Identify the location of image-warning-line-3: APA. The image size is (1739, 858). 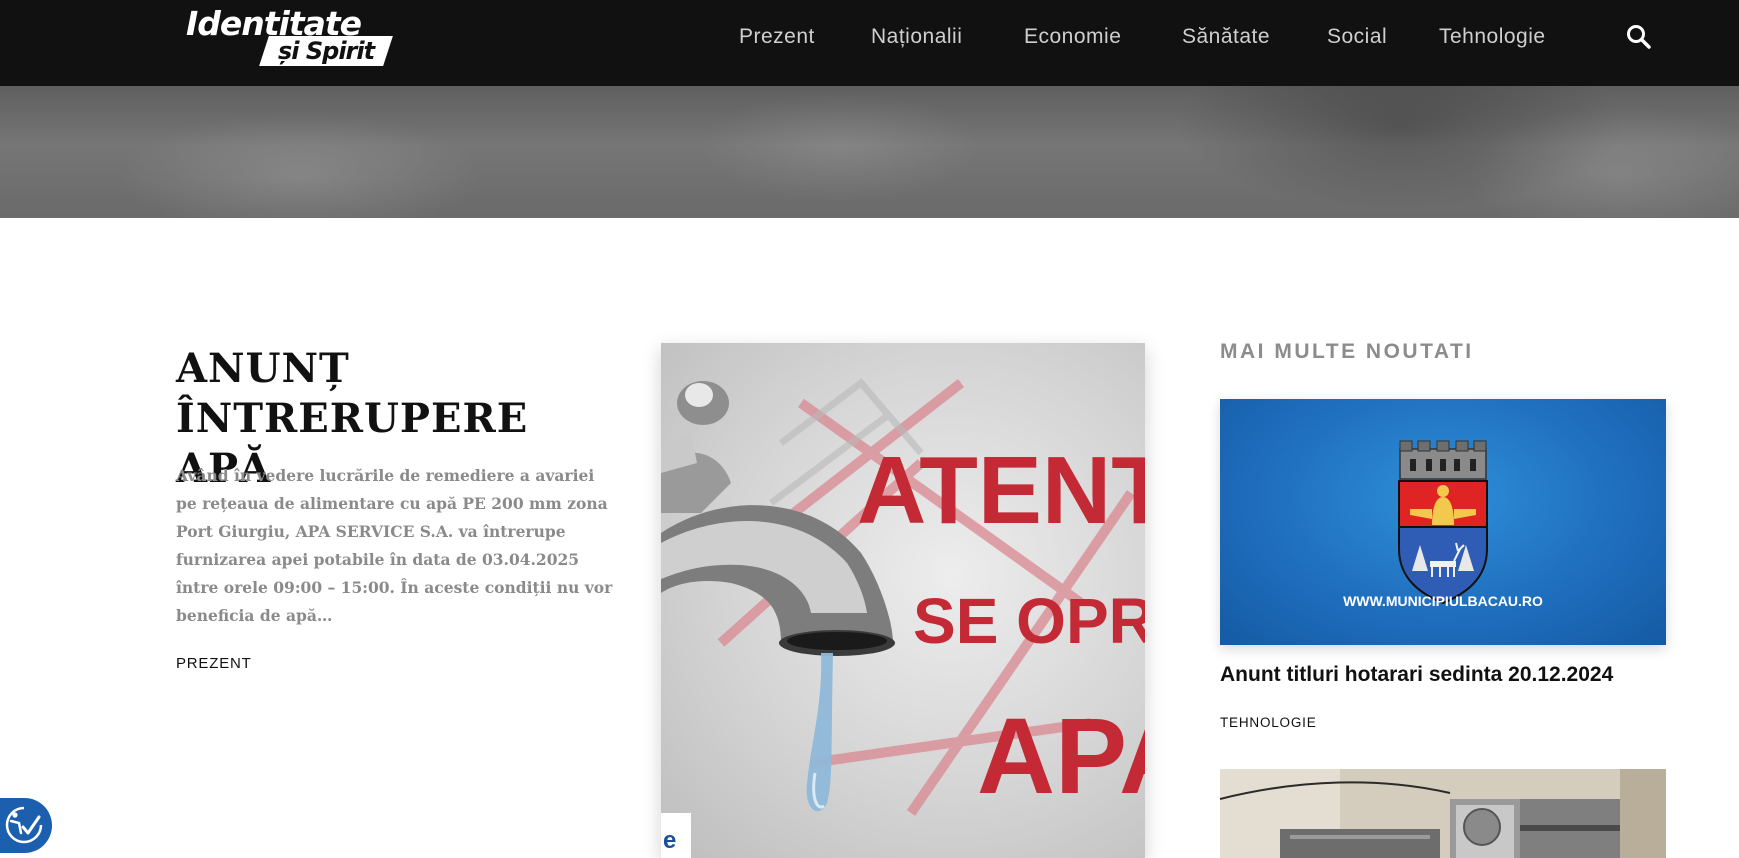
(1061, 755).